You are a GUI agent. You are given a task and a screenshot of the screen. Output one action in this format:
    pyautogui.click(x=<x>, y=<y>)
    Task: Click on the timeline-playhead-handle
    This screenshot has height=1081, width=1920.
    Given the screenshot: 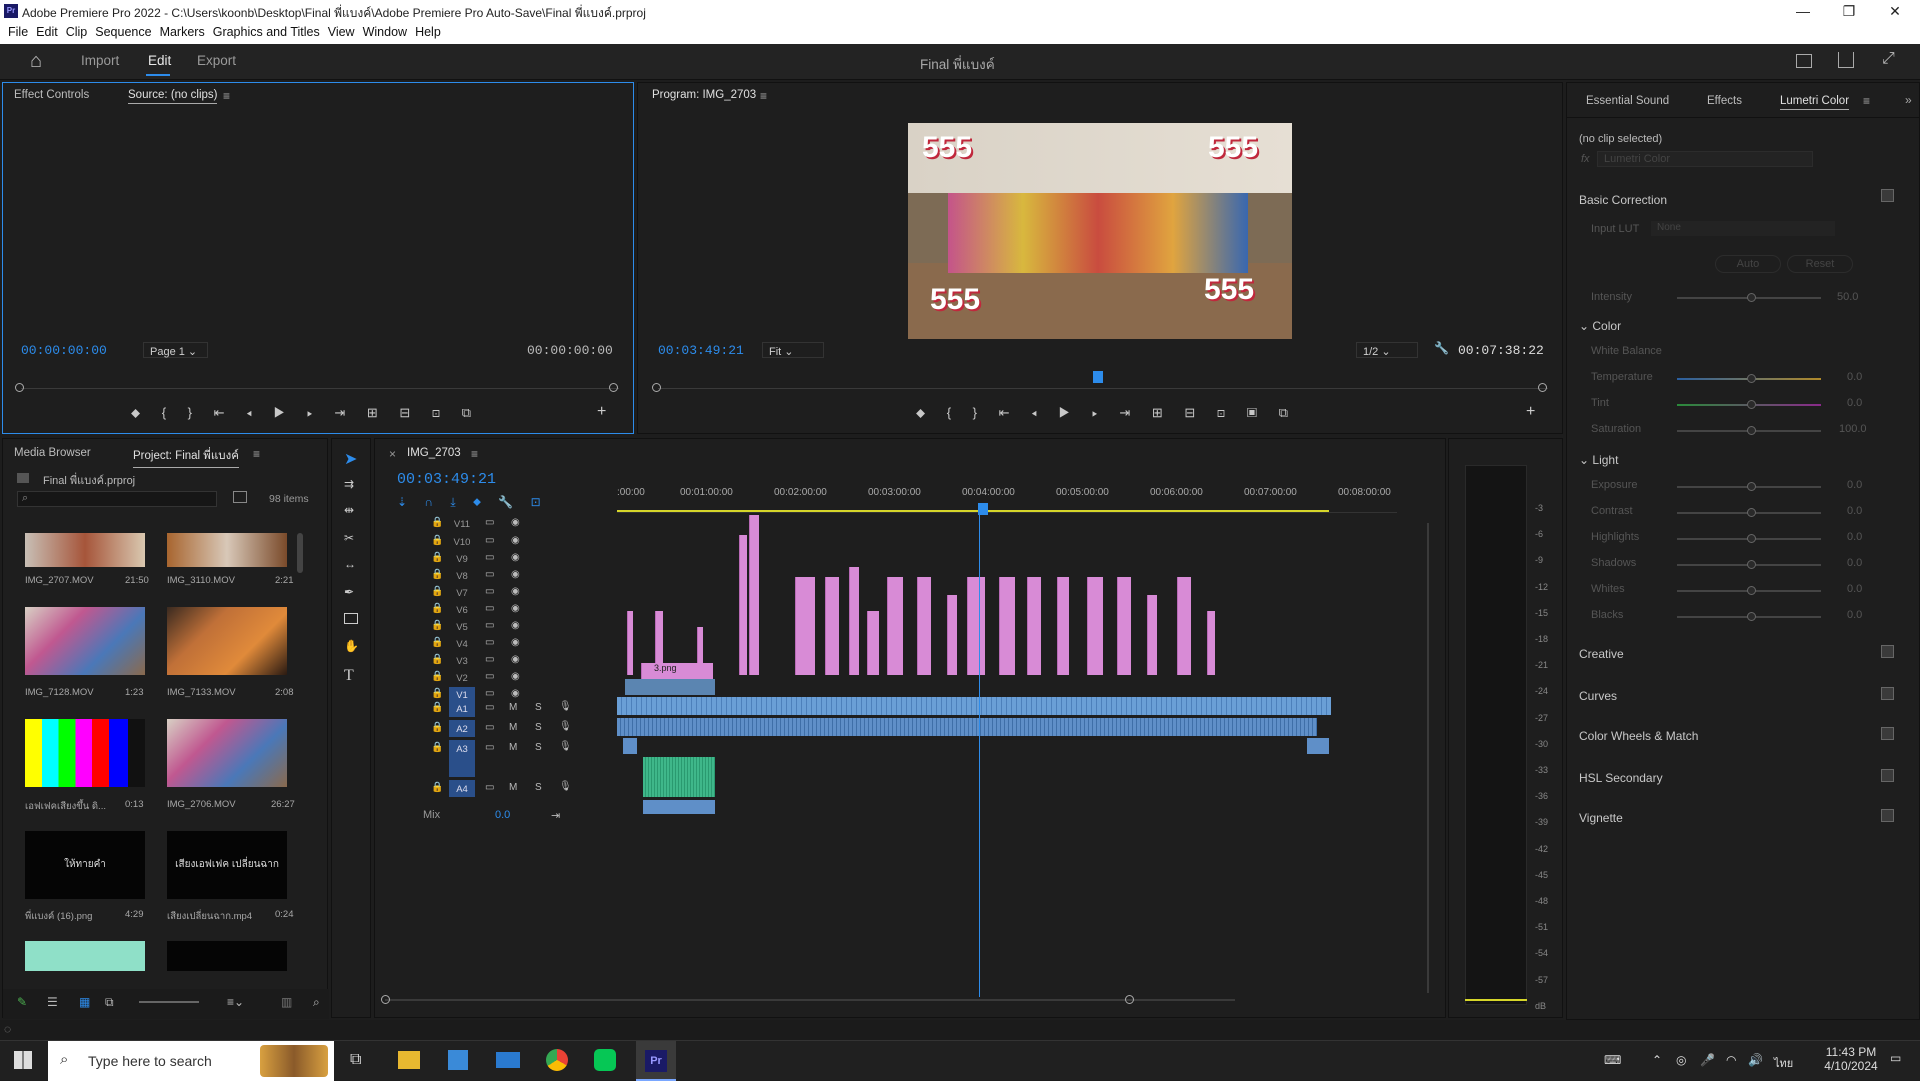 What is the action you would take?
    pyautogui.click(x=983, y=509)
    